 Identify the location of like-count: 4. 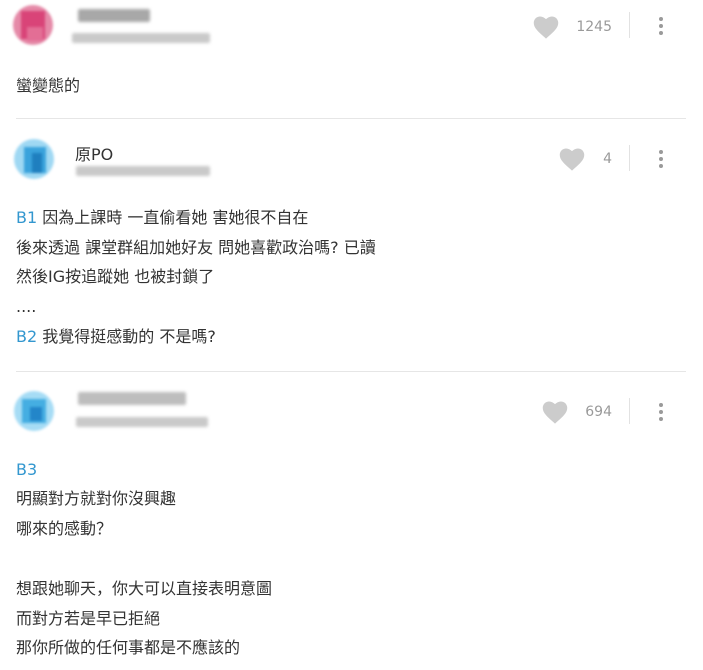
(607, 159).